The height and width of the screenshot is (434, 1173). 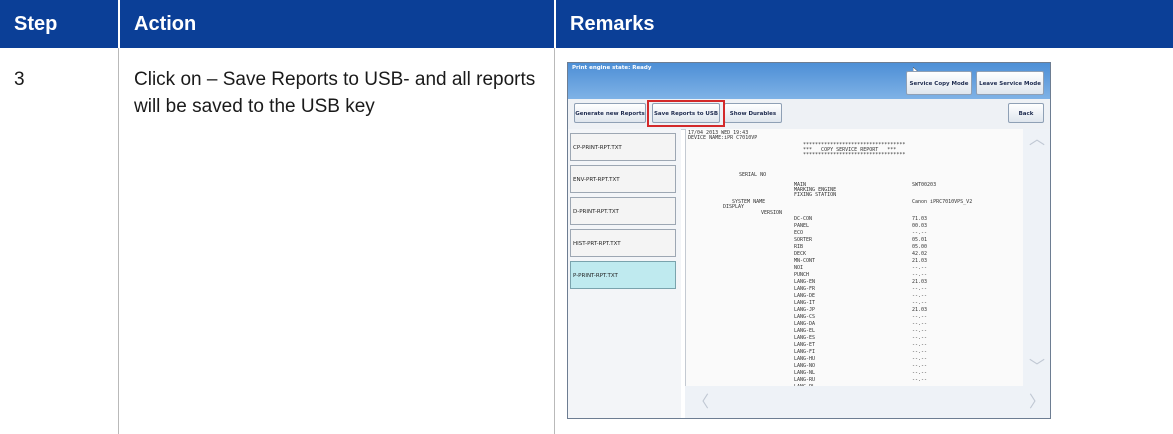 What do you see at coordinates (701, 402) in the screenshot?
I see `scroll-left-arrow-icon: 〈` at bounding box center [701, 402].